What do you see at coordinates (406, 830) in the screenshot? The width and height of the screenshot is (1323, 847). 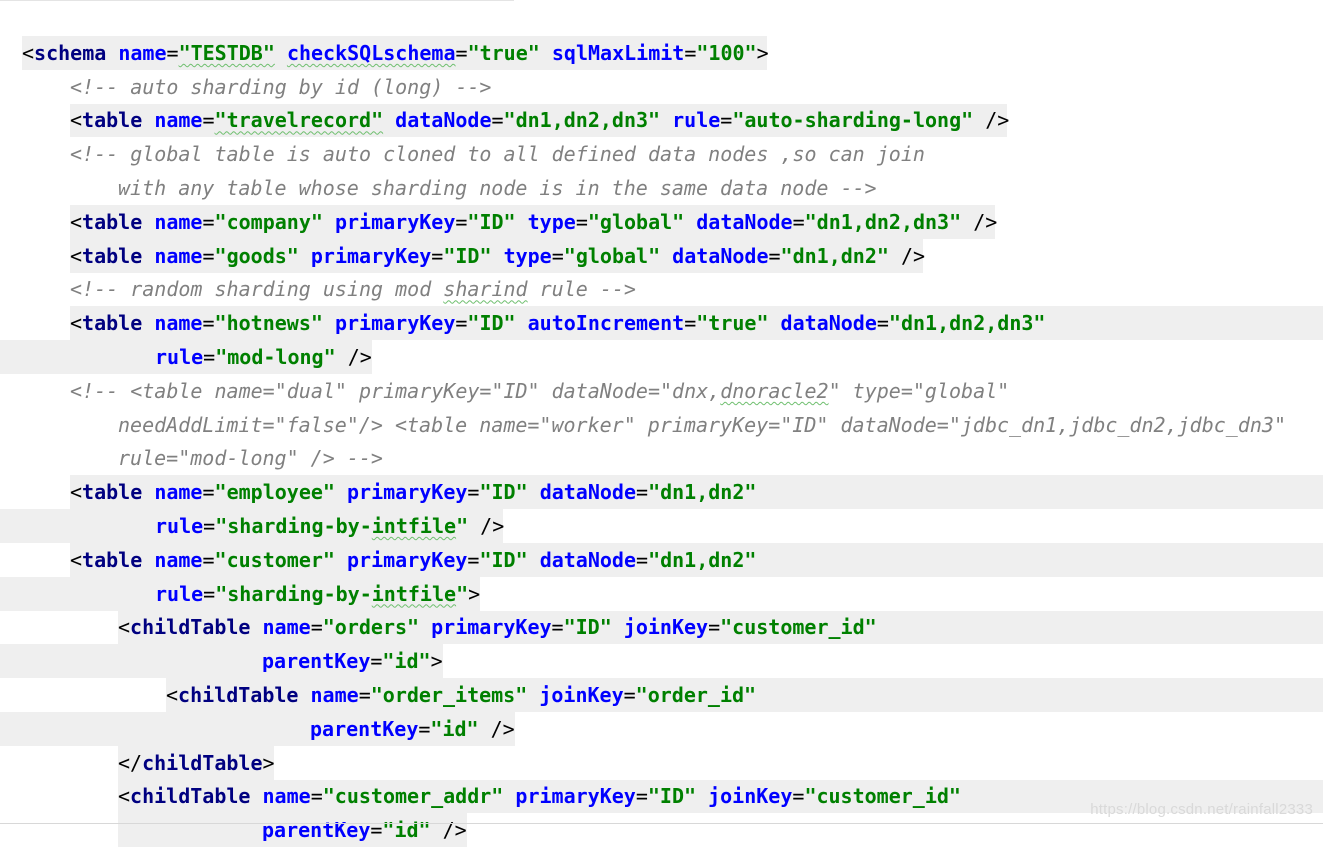 I see `code-token: "id"` at bounding box center [406, 830].